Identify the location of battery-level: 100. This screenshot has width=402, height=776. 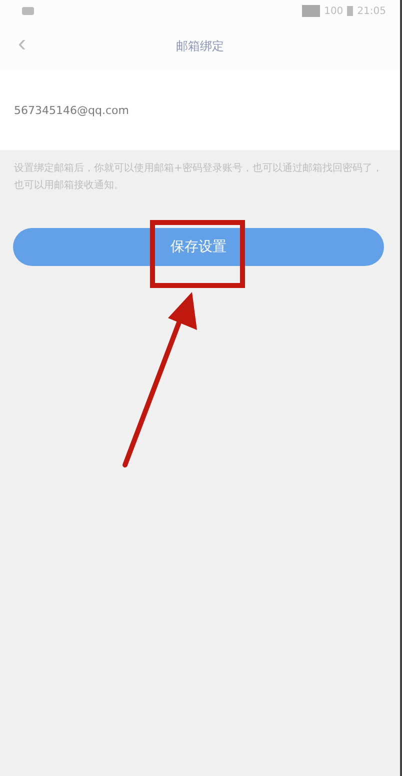
(334, 11).